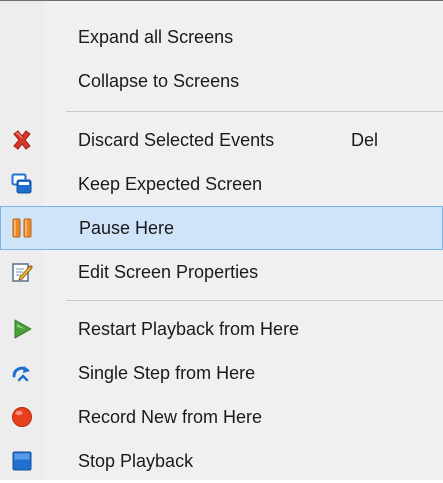  I want to click on play-icon, so click(22, 329).